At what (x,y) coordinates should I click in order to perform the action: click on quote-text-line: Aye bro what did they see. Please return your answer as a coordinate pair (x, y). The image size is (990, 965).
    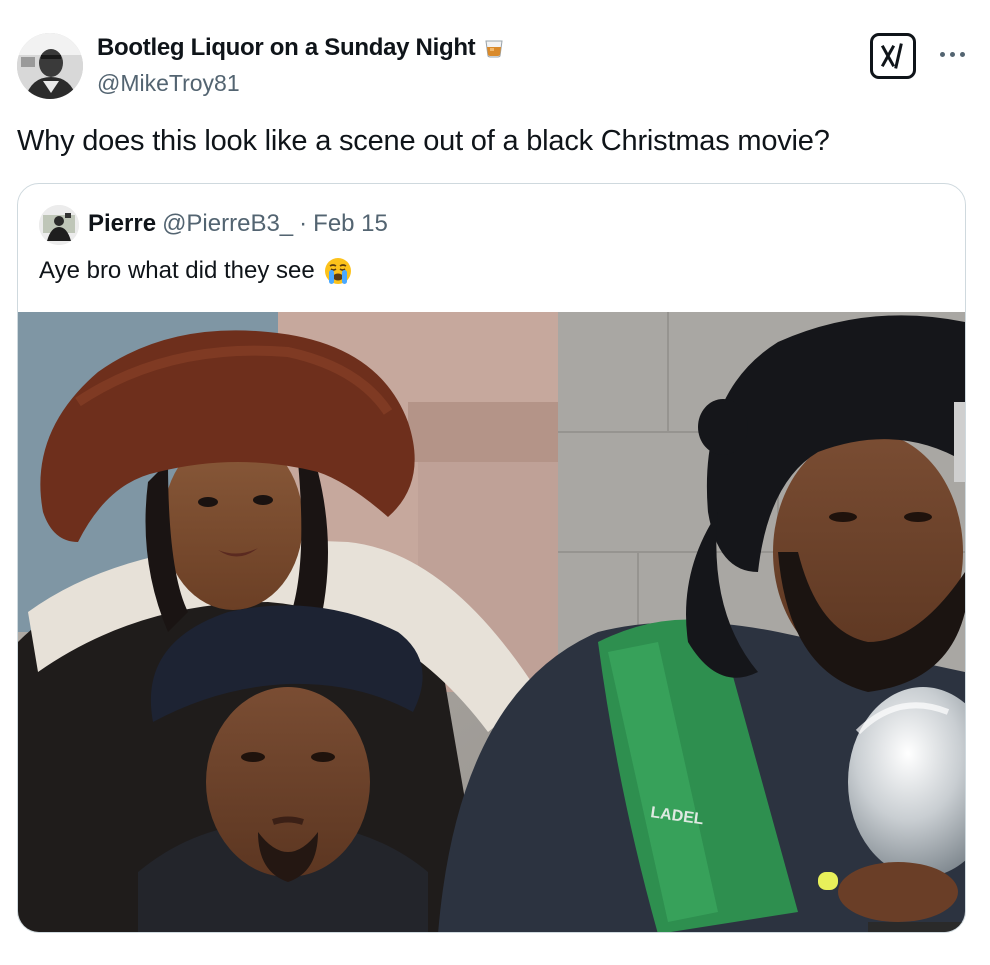
    Looking at the image, I should click on (196, 271).